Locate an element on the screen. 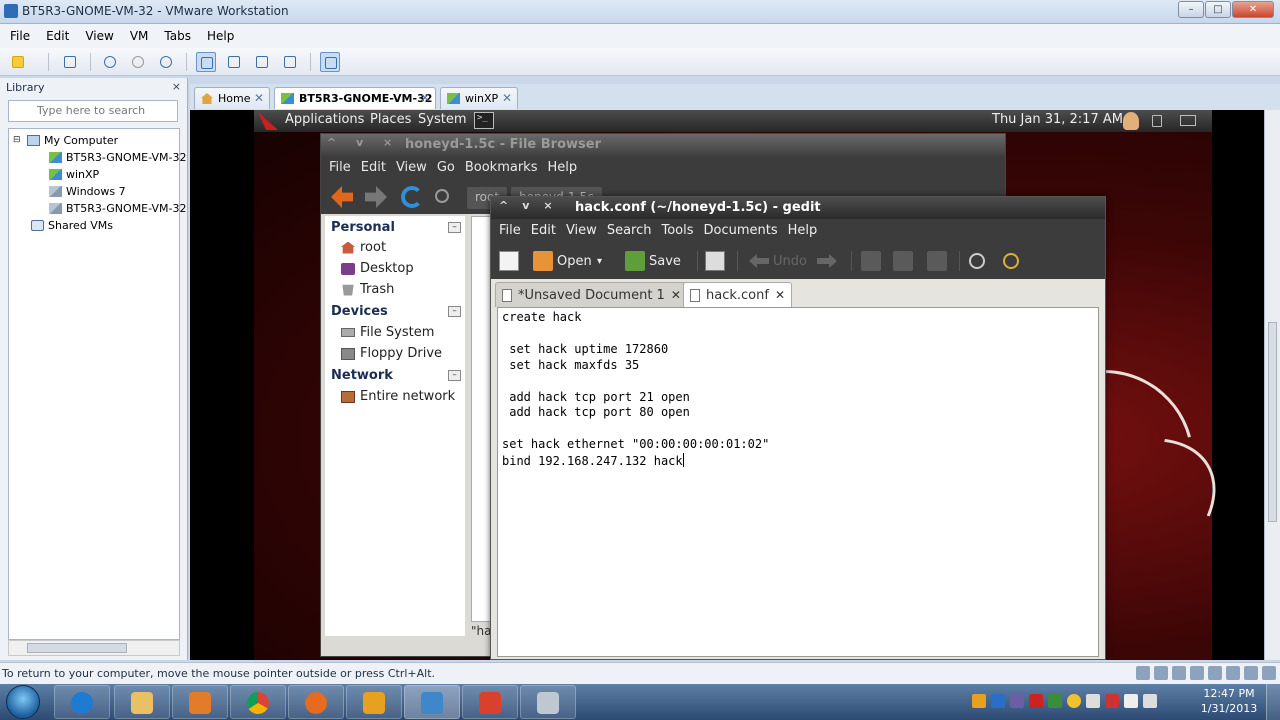 The height and width of the screenshot is (720, 1280). show-desktop-button is located at coordinates (1273, 702).